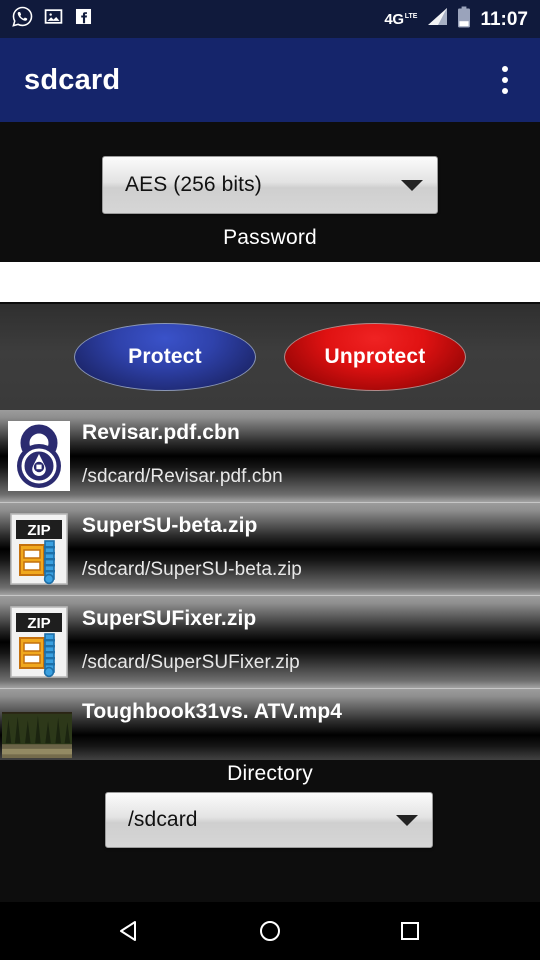  Describe the element at coordinates (456, 19) in the screenshot. I see `status-system-icons: 4G LTE 11:07` at that location.